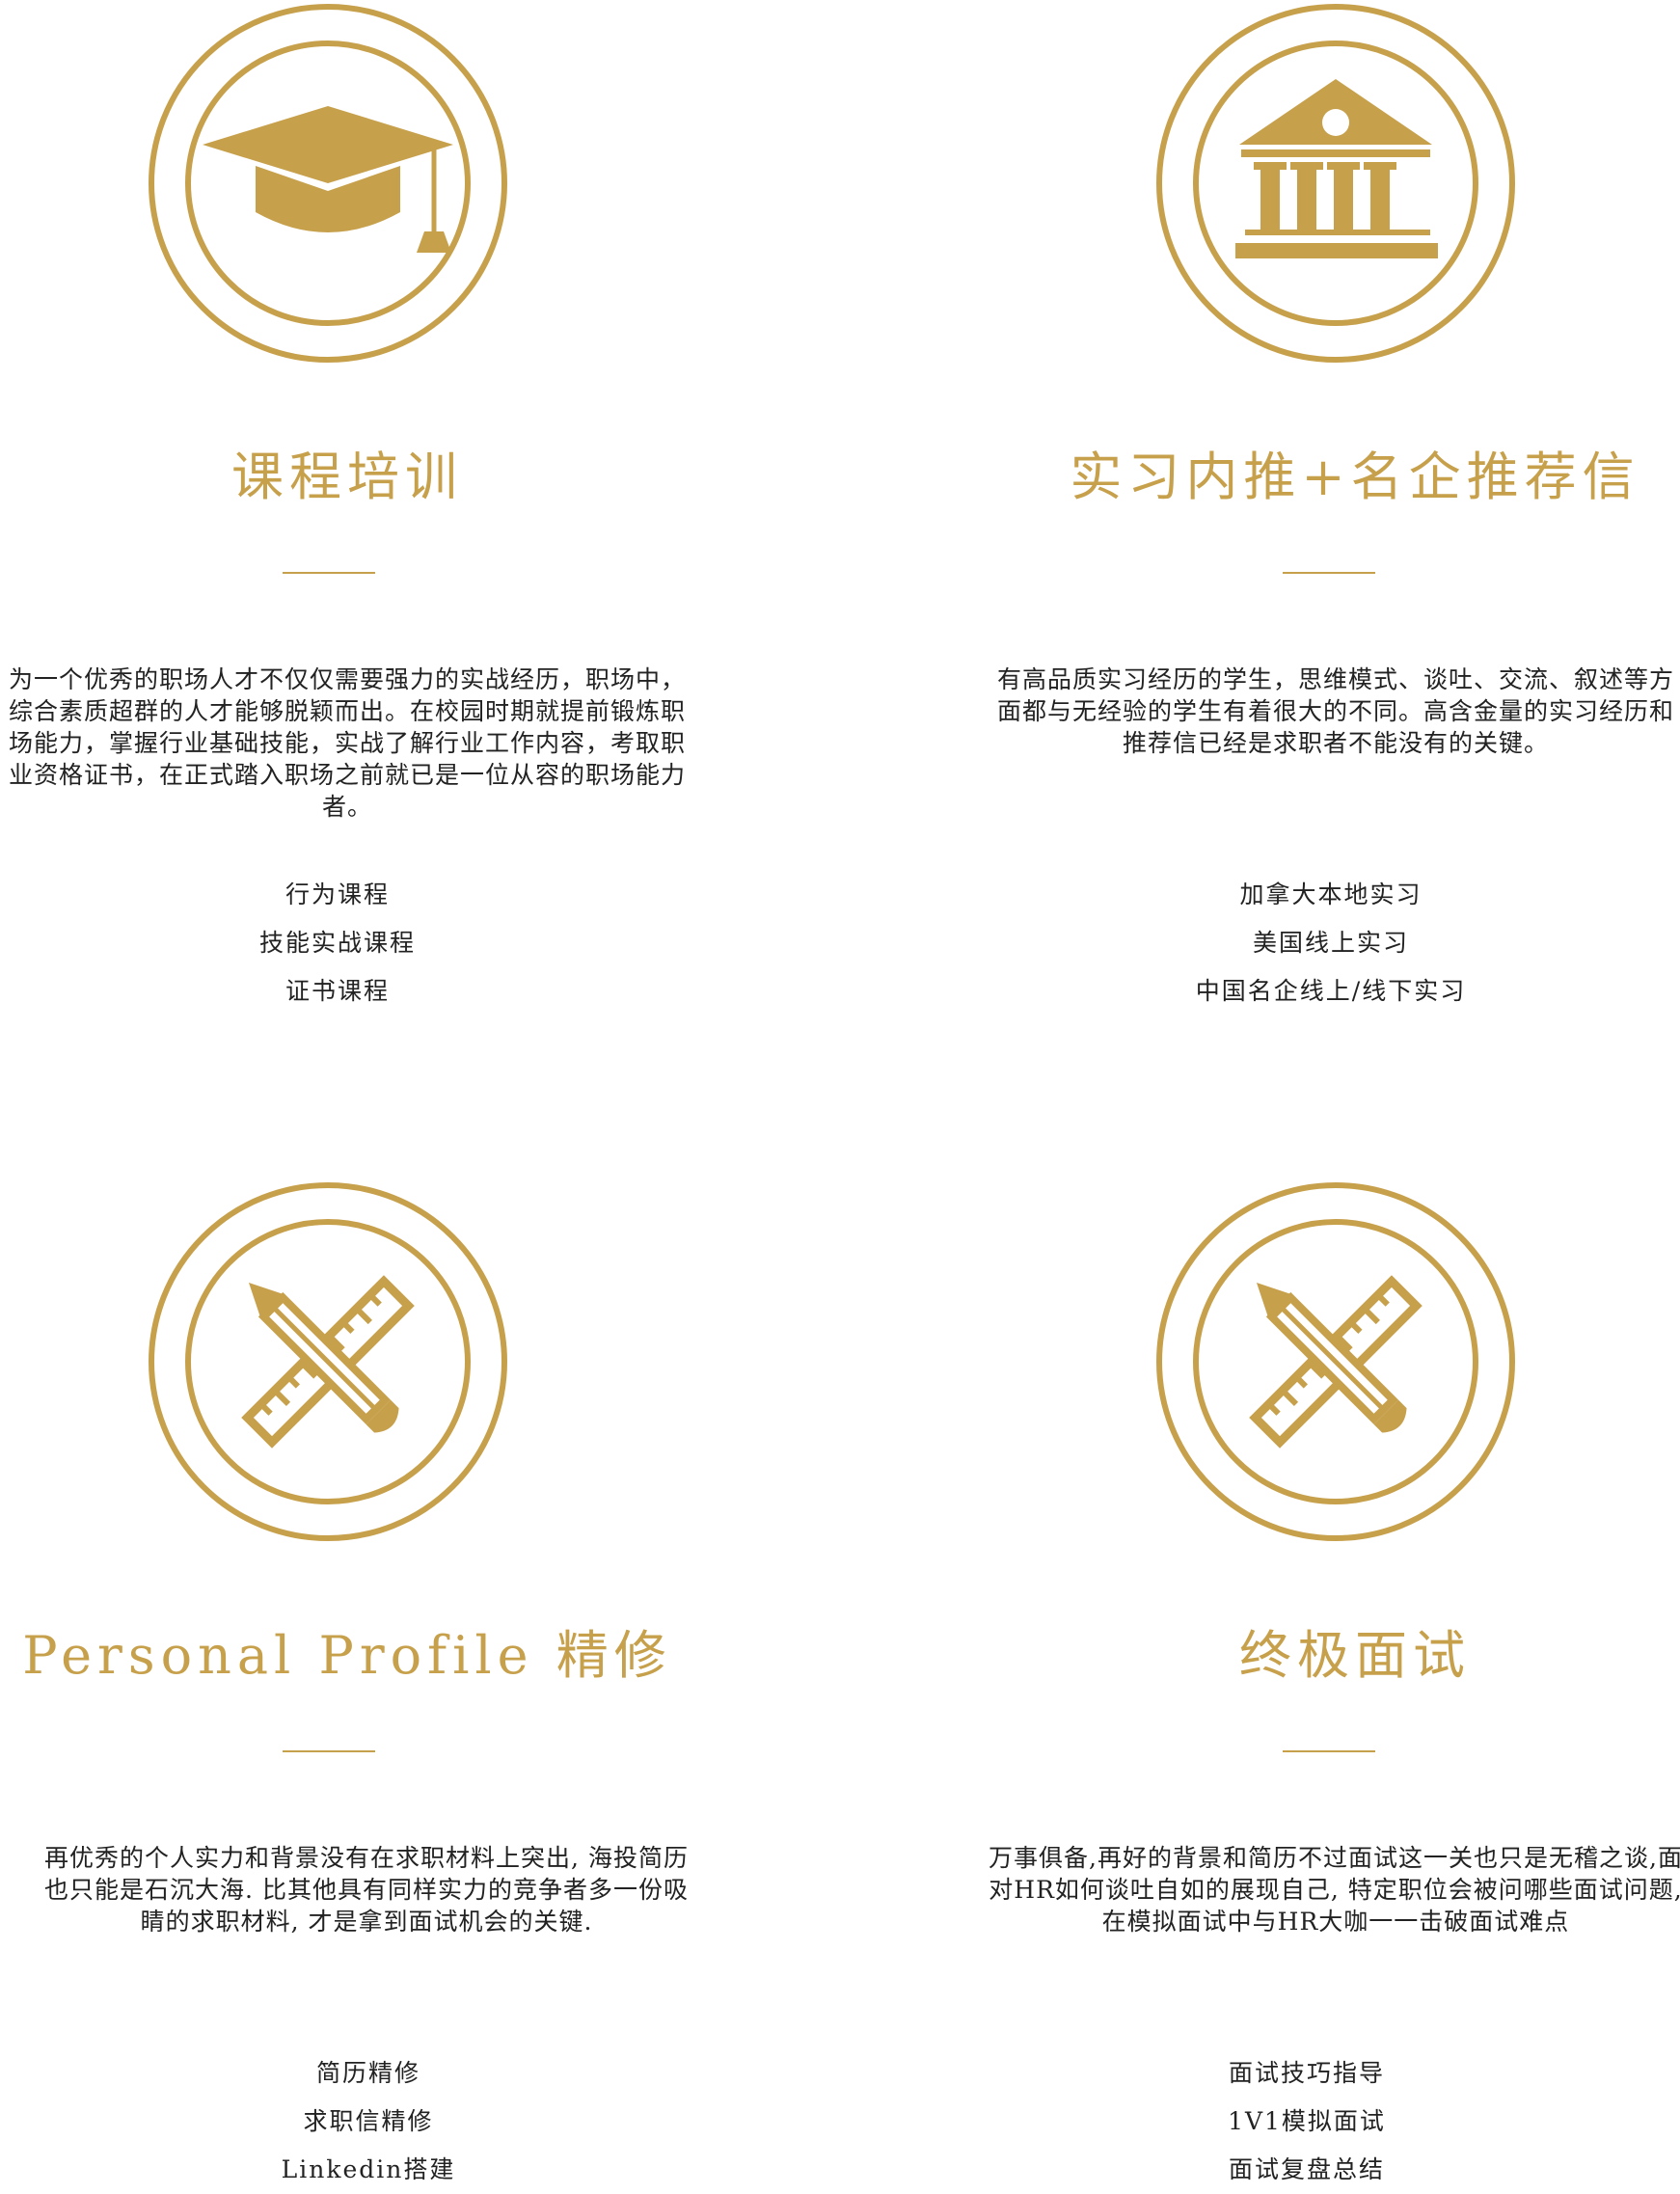 The height and width of the screenshot is (2194, 1680). I want to click on service-items-list: 行为课程 技能实战课程 证书课程, so click(352, 943).